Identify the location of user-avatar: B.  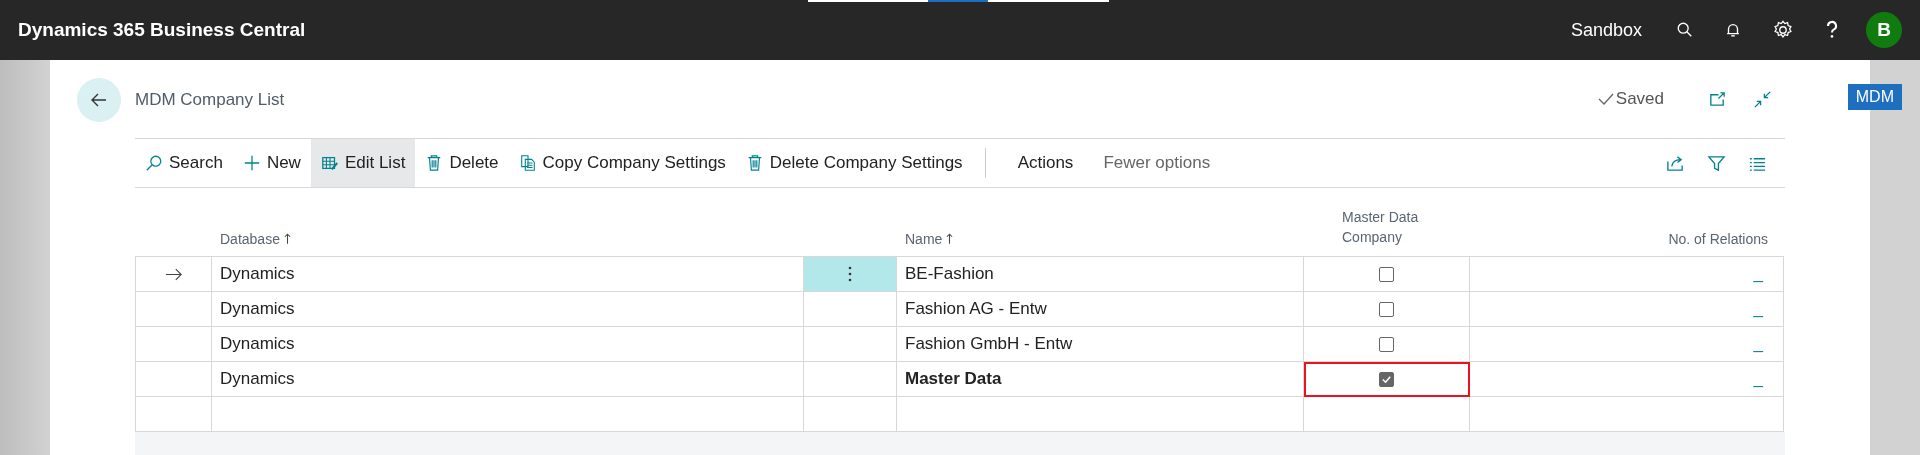
(1884, 30).